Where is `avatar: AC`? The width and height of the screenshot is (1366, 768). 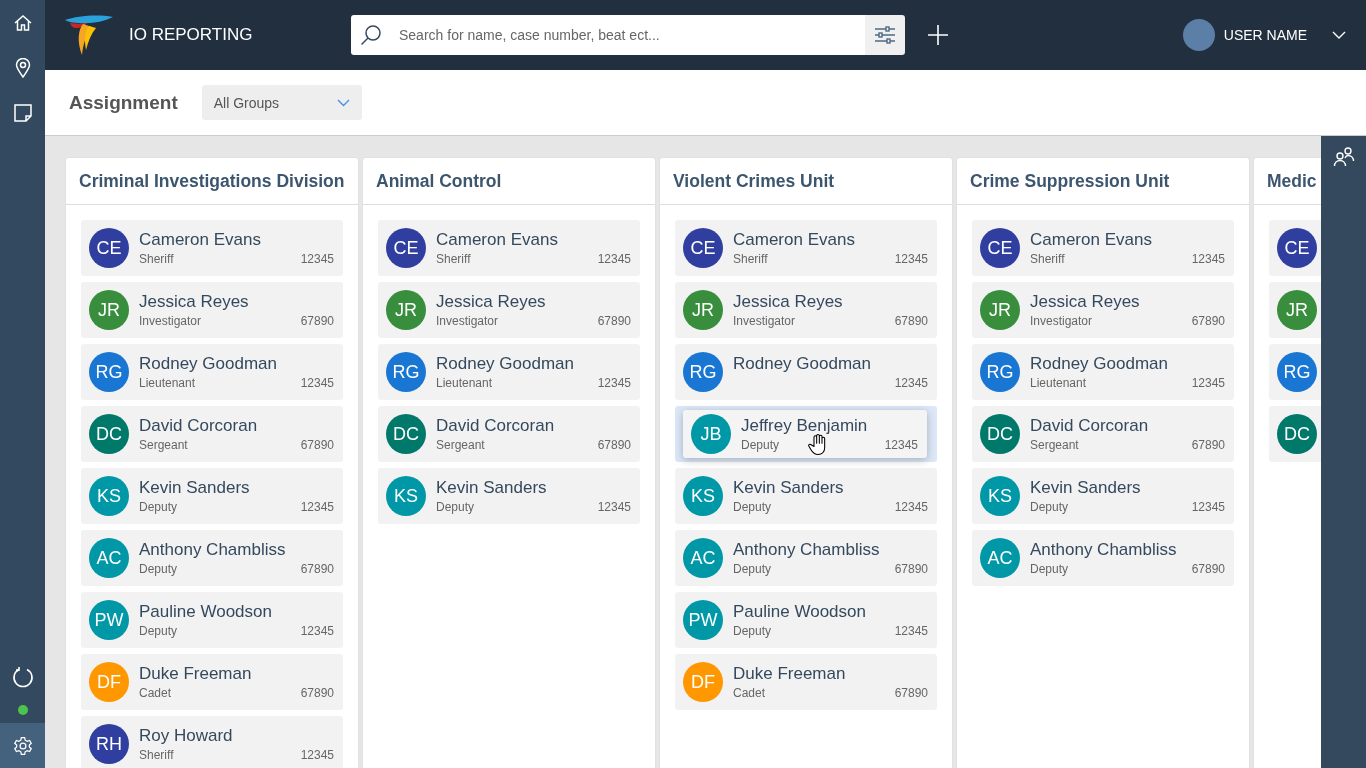 avatar: AC is located at coordinates (109, 558).